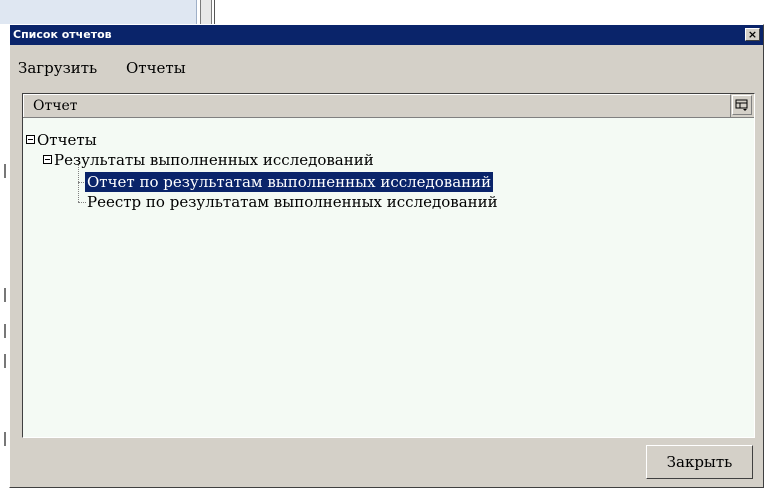 This screenshot has width=766, height=495. Describe the element at coordinates (98, 12) in the screenshot. I see `background-panel` at that location.